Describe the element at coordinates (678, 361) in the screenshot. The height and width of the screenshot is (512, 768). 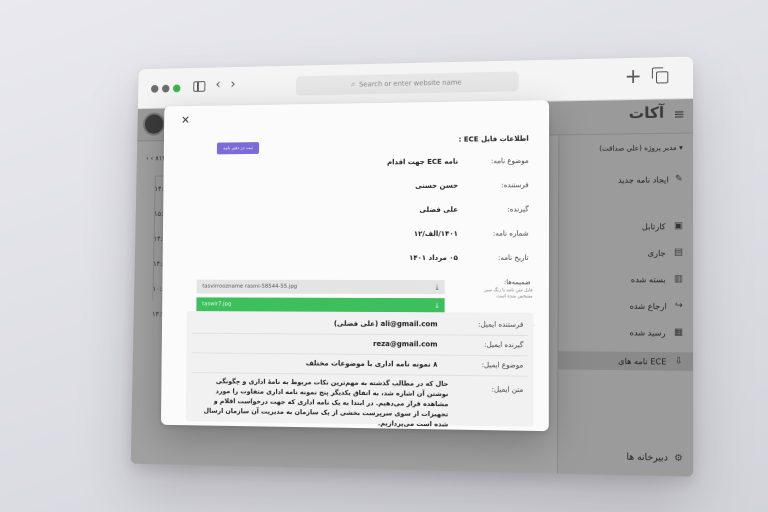
I see `download-box-icon: ⇩` at that location.